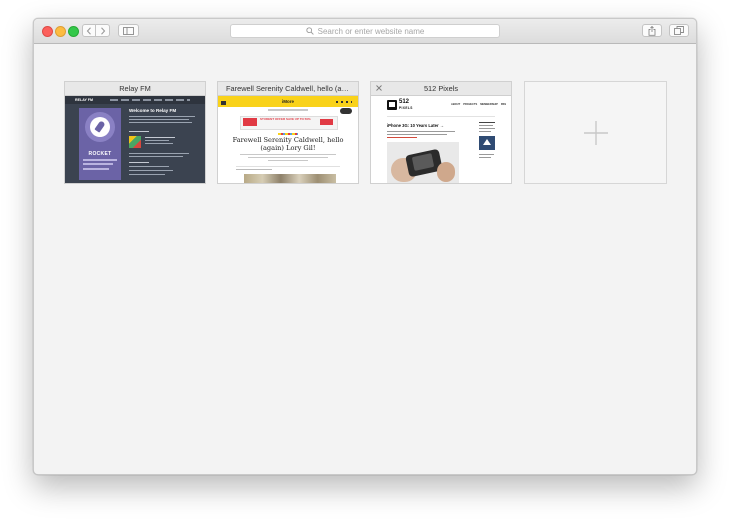 The image size is (729, 522). What do you see at coordinates (47, 31) in the screenshot?
I see `close-window-button` at bounding box center [47, 31].